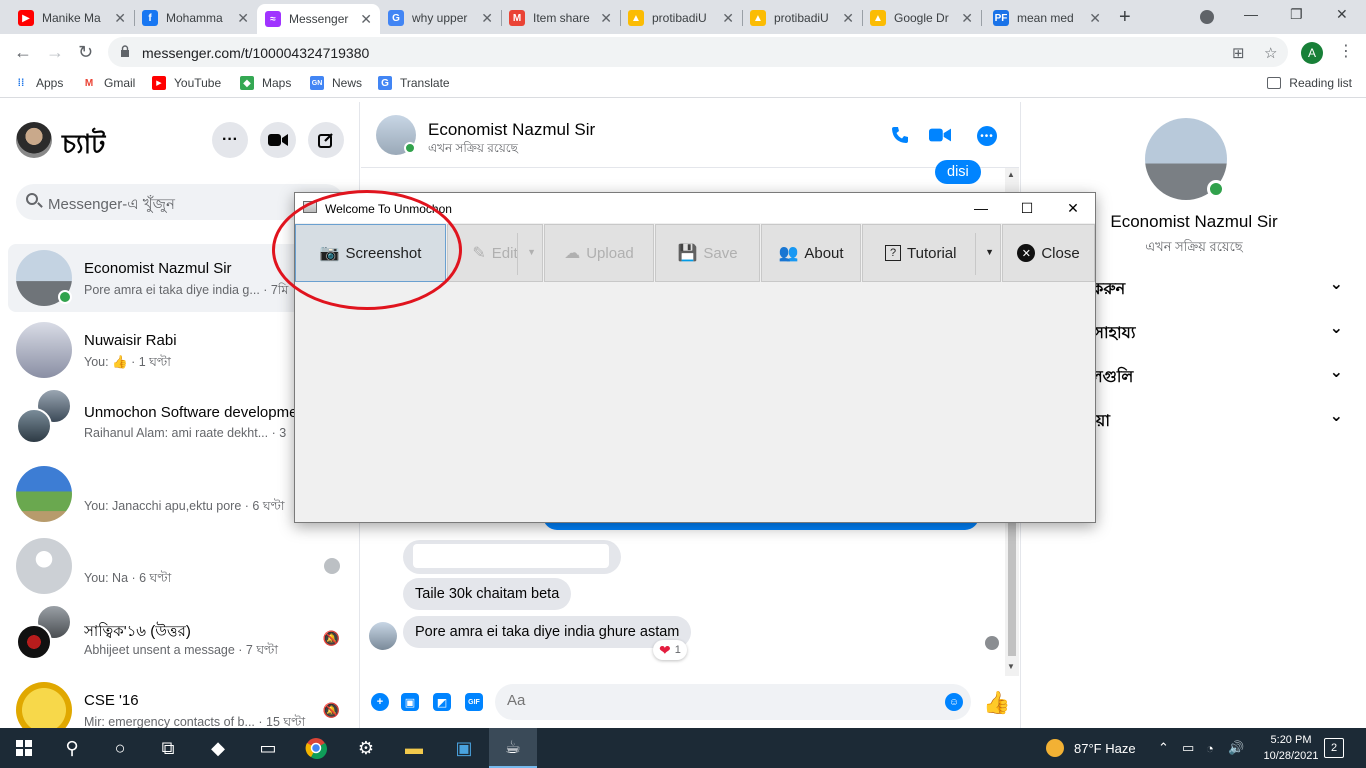 This screenshot has width=1366, height=768. I want to click on dialog-minimize-icon: —, so click(981, 208).